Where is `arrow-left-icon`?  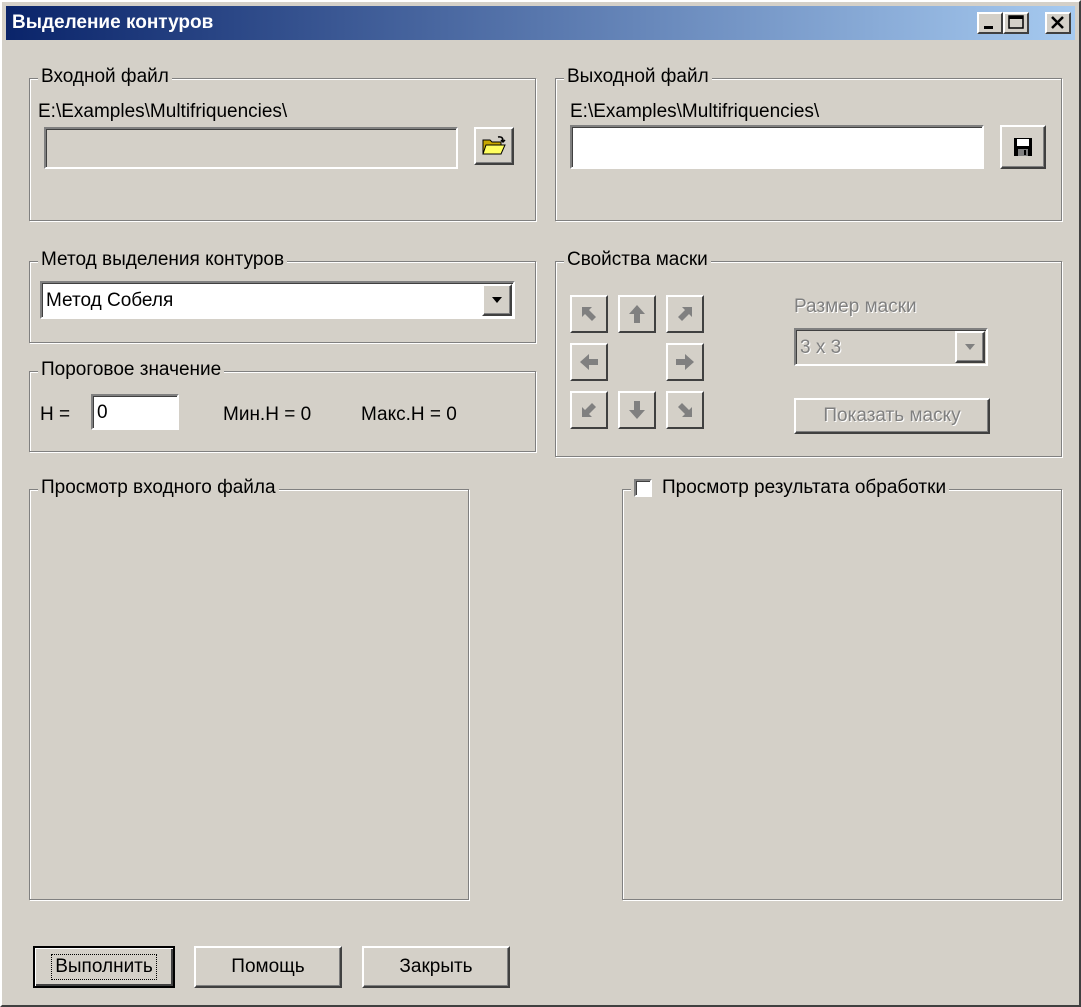
arrow-left-icon is located at coordinates (589, 362).